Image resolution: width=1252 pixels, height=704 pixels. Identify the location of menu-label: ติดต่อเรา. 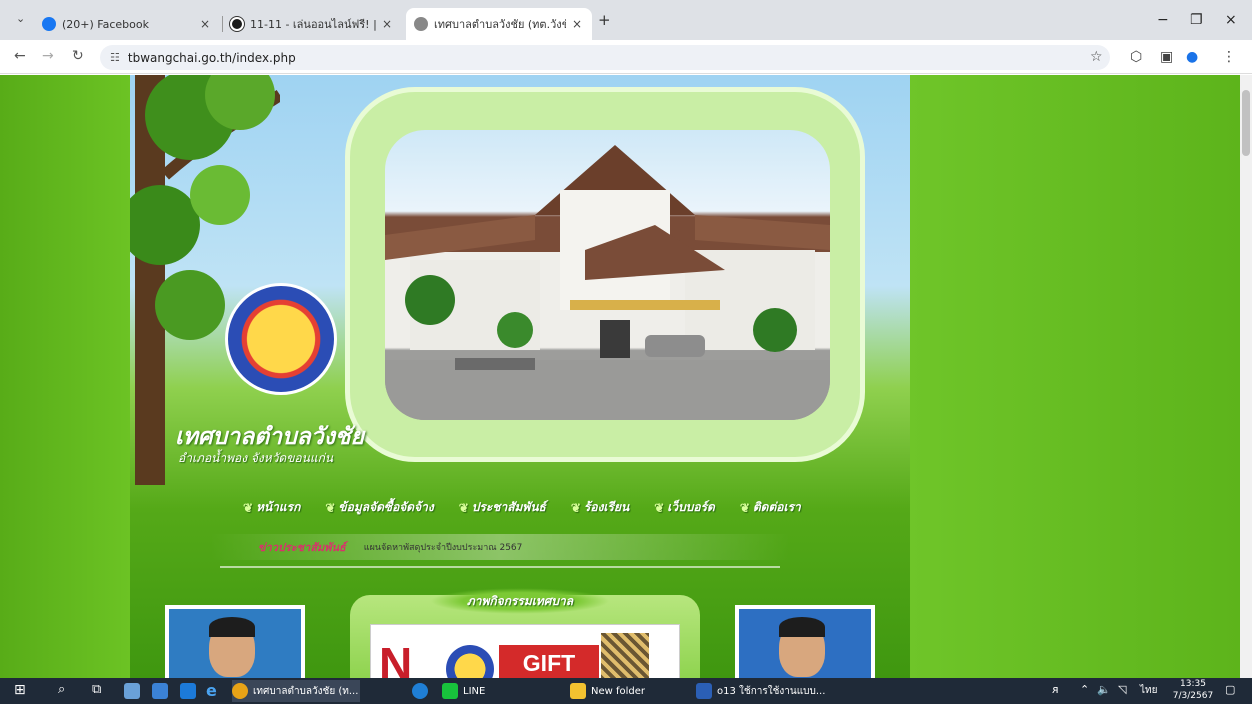
(776, 507).